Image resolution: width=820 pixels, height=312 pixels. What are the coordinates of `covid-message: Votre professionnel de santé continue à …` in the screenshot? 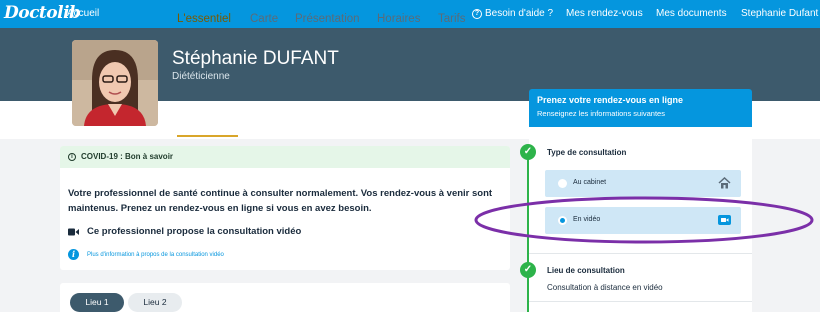 It's located at (280, 201).